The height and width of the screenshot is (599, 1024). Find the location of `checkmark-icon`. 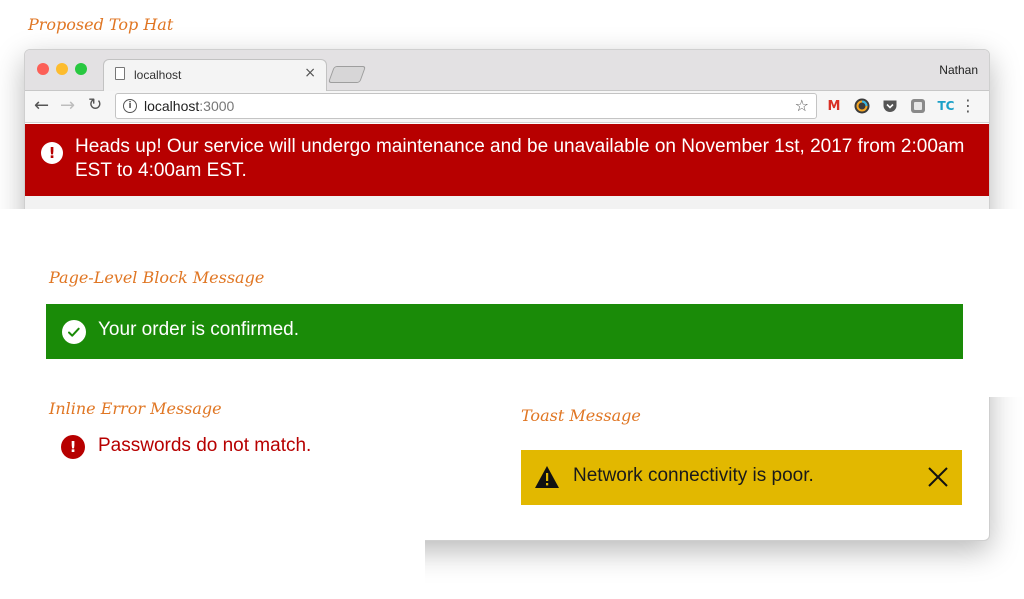

checkmark-icon is located at coordinates (74, 332).